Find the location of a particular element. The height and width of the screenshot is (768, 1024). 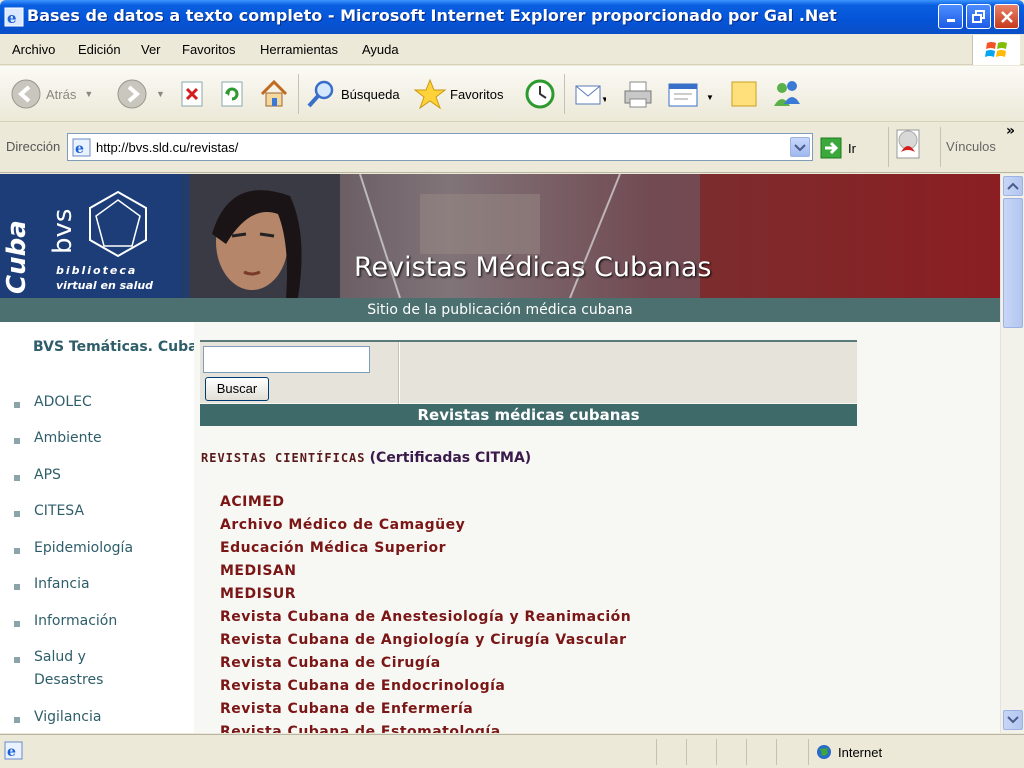

ie-icon: e is located at coordinates (14, 17).